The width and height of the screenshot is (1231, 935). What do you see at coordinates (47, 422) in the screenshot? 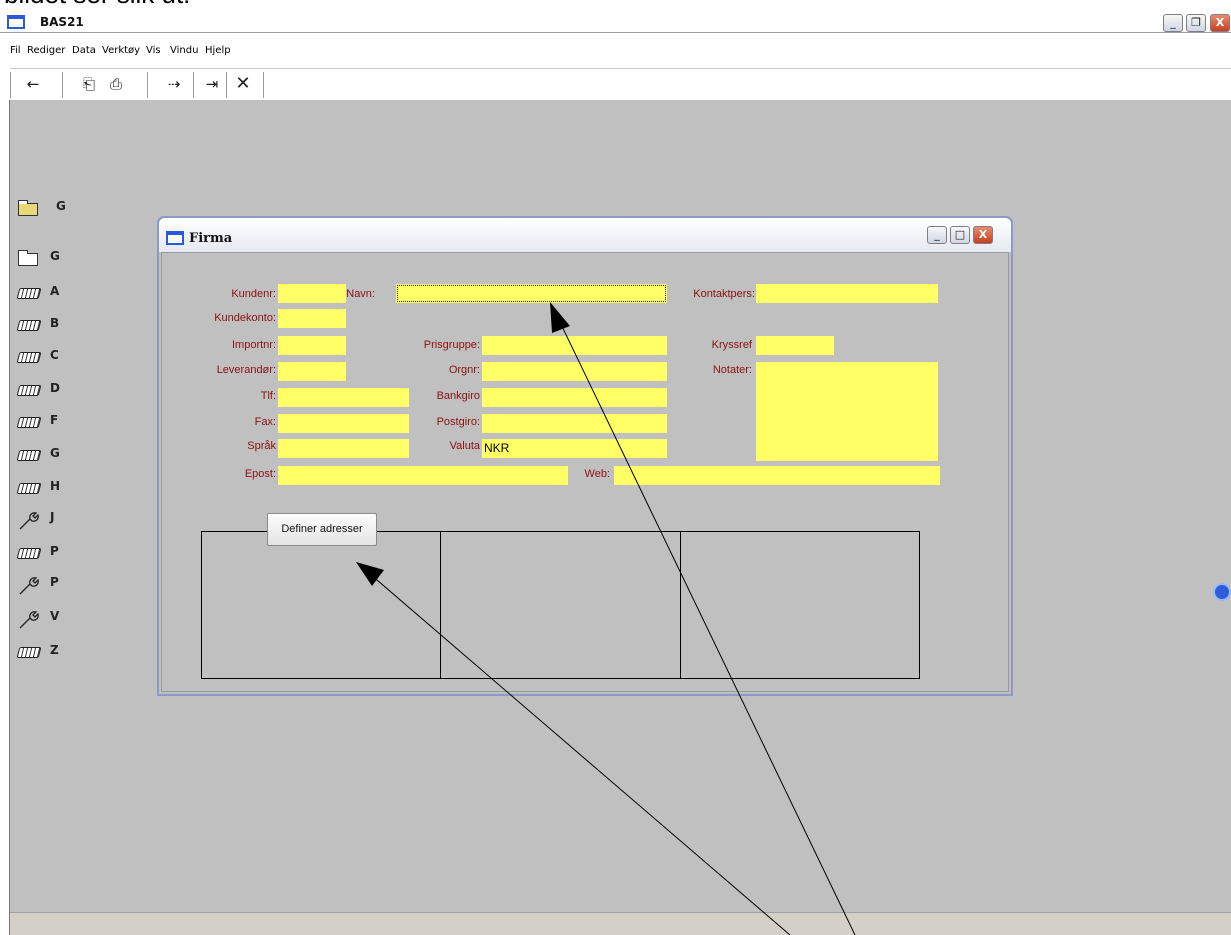
I see `nav-item-f: F` at bounding box center [47, 422].